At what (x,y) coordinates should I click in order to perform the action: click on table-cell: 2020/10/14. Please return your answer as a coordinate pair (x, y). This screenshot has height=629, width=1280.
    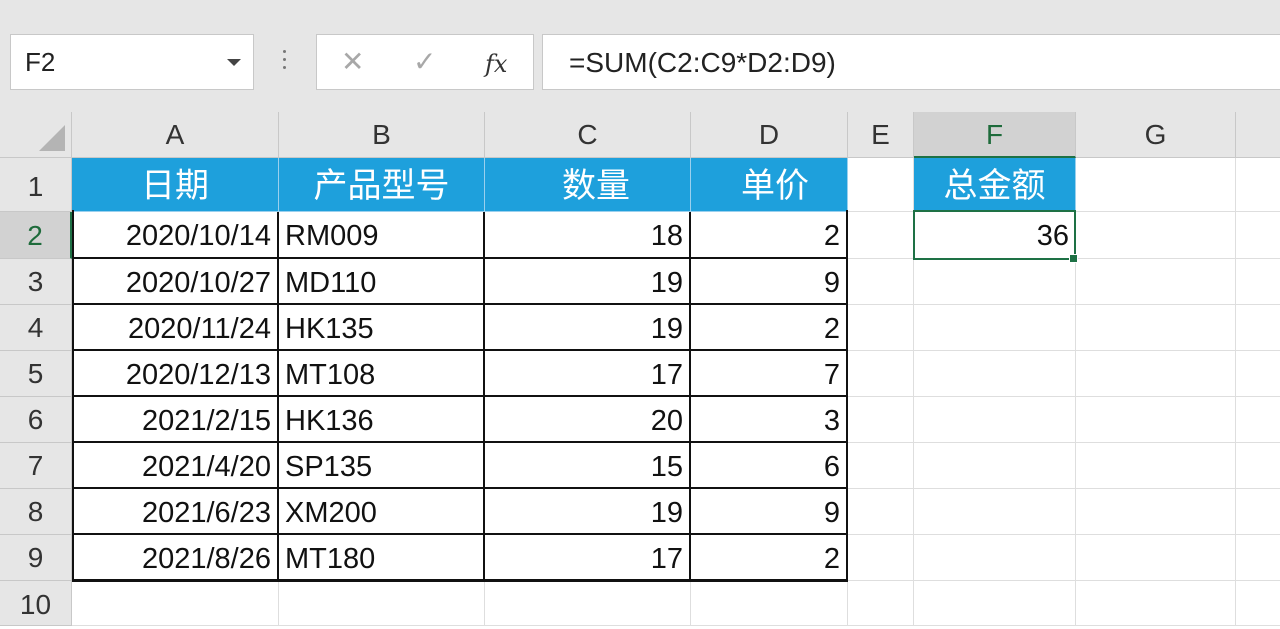
    Looking at the image, I should click on (175, 235).